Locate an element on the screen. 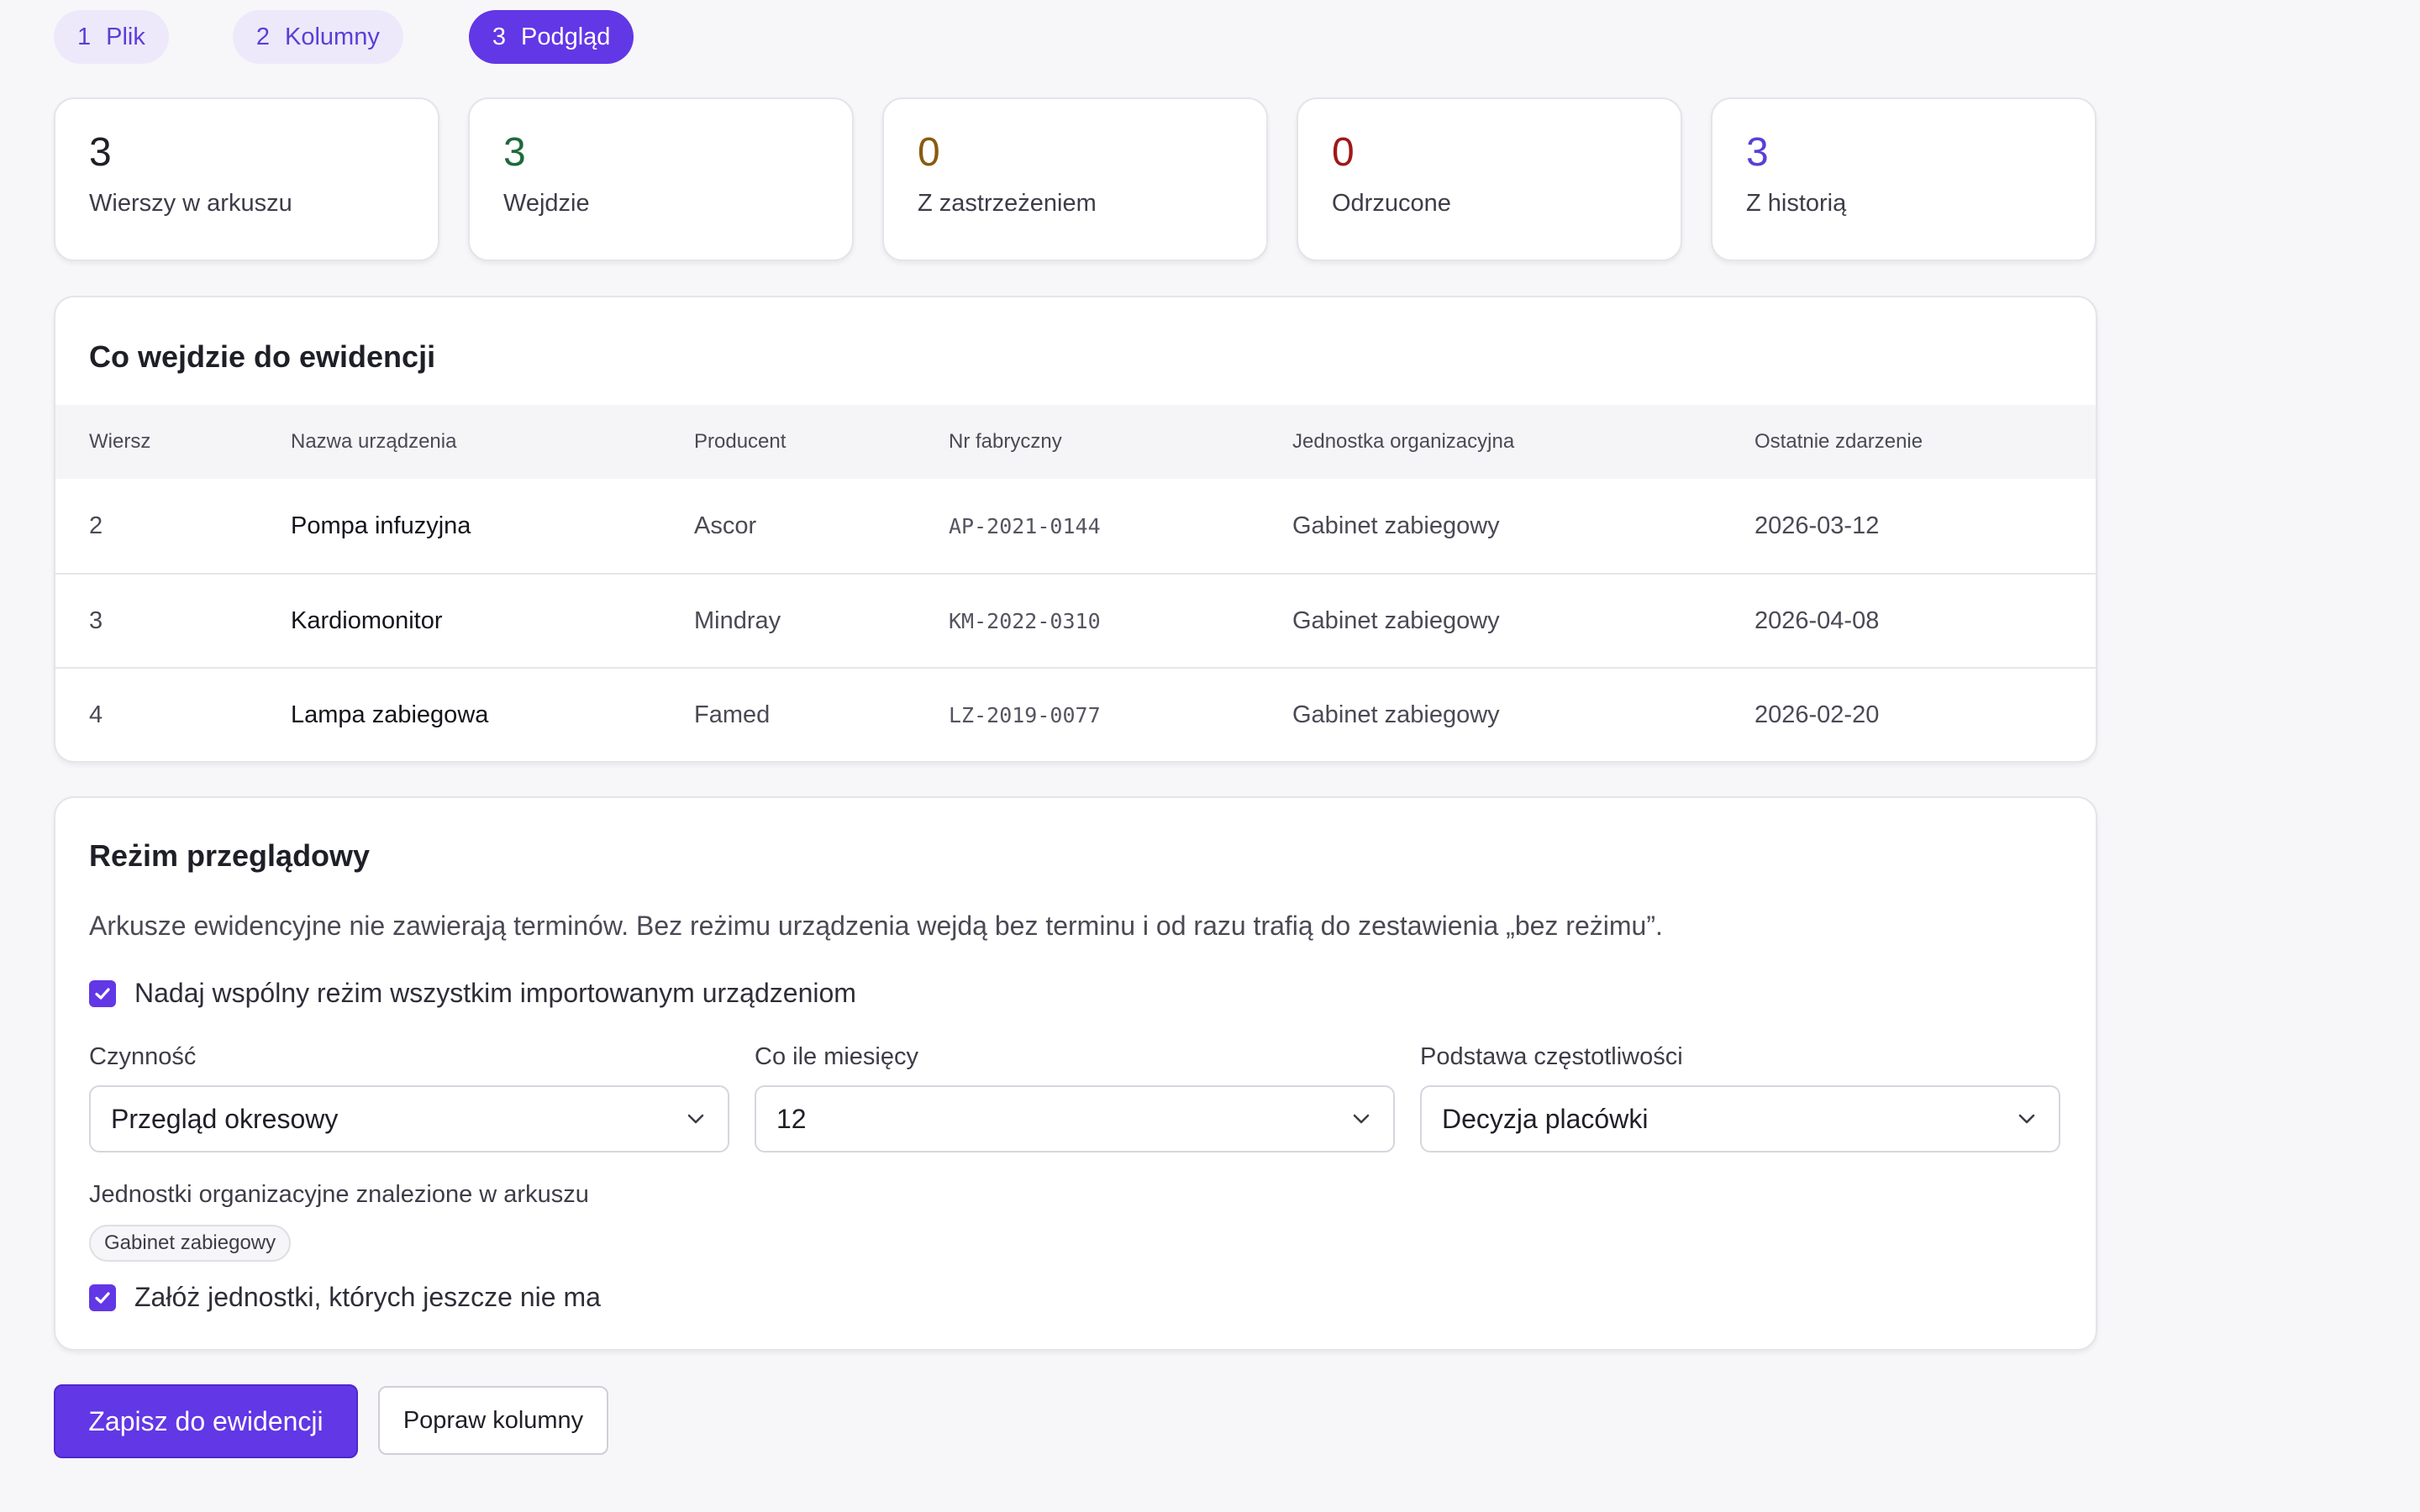 The image size is (2420, 1512). col-unit: Jednostka organizacyjna is located at coordinates (1404, 441).